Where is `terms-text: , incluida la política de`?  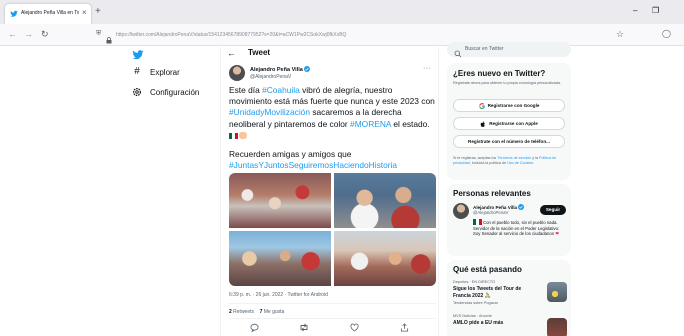
terms-text: , incluida la política de is located at coordinates (488, 163).